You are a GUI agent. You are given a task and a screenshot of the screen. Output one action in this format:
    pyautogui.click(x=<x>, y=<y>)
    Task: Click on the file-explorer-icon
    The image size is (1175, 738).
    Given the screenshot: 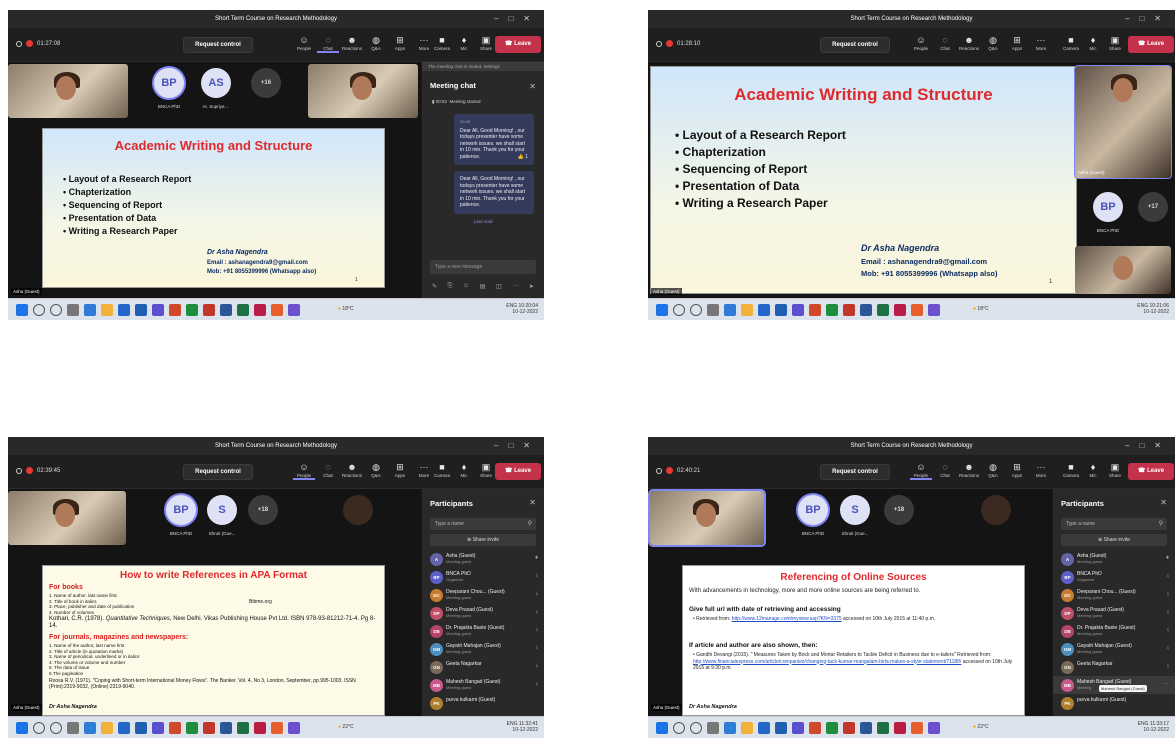 What is the action you would take?
    pyautogui.click(x=107, y=310)
    